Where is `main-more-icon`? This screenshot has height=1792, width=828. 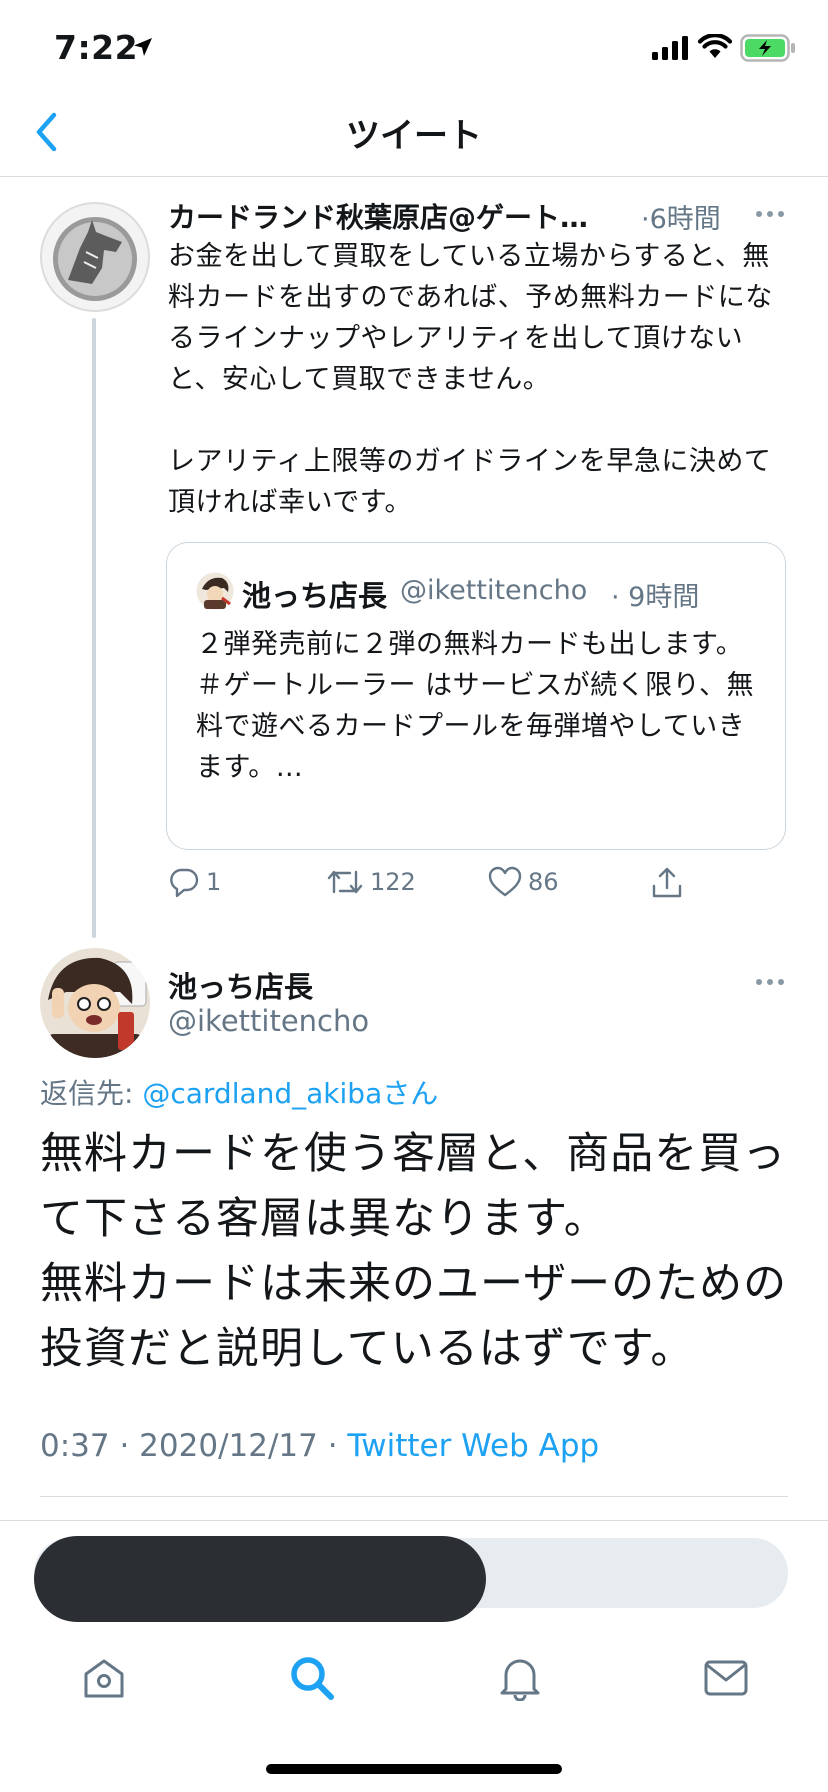 main-more-icon is located at coordinates (770, 982).